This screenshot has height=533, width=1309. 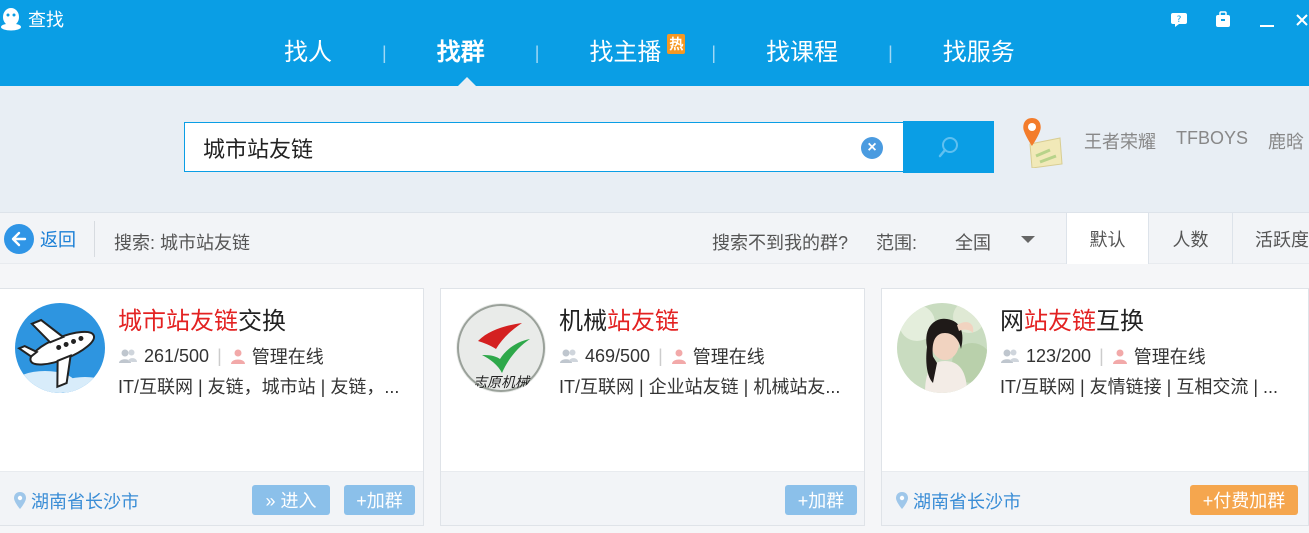 I want to click on minimize-icon, so click(x=1267, y=20).